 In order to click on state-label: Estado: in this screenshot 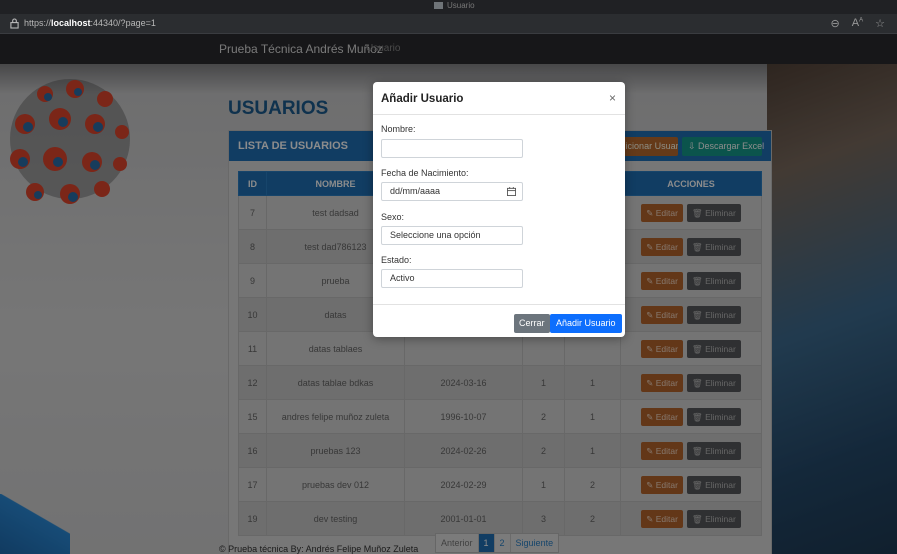, I will do `click(396, 260)`.